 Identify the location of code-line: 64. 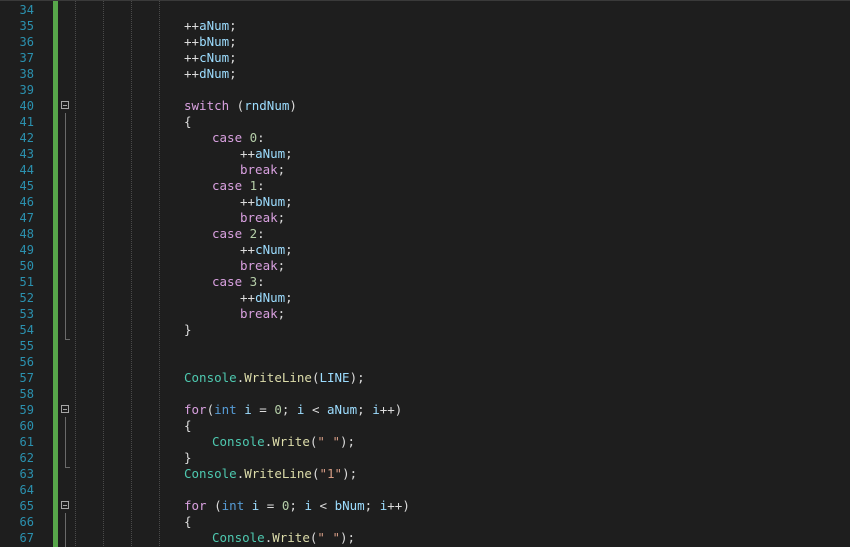
(425, 490).